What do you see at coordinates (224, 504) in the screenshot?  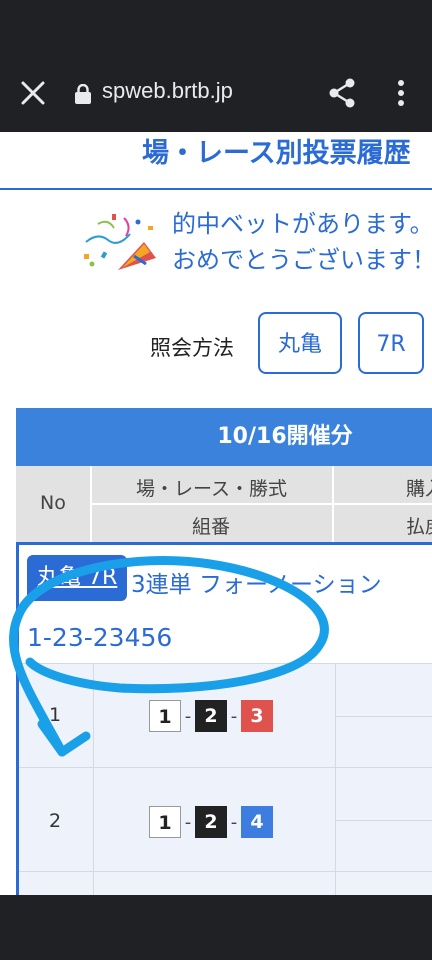 I see `table-header: No 場・レース・勝式 組番 購入 払戻` at bounding box center [224, 504].